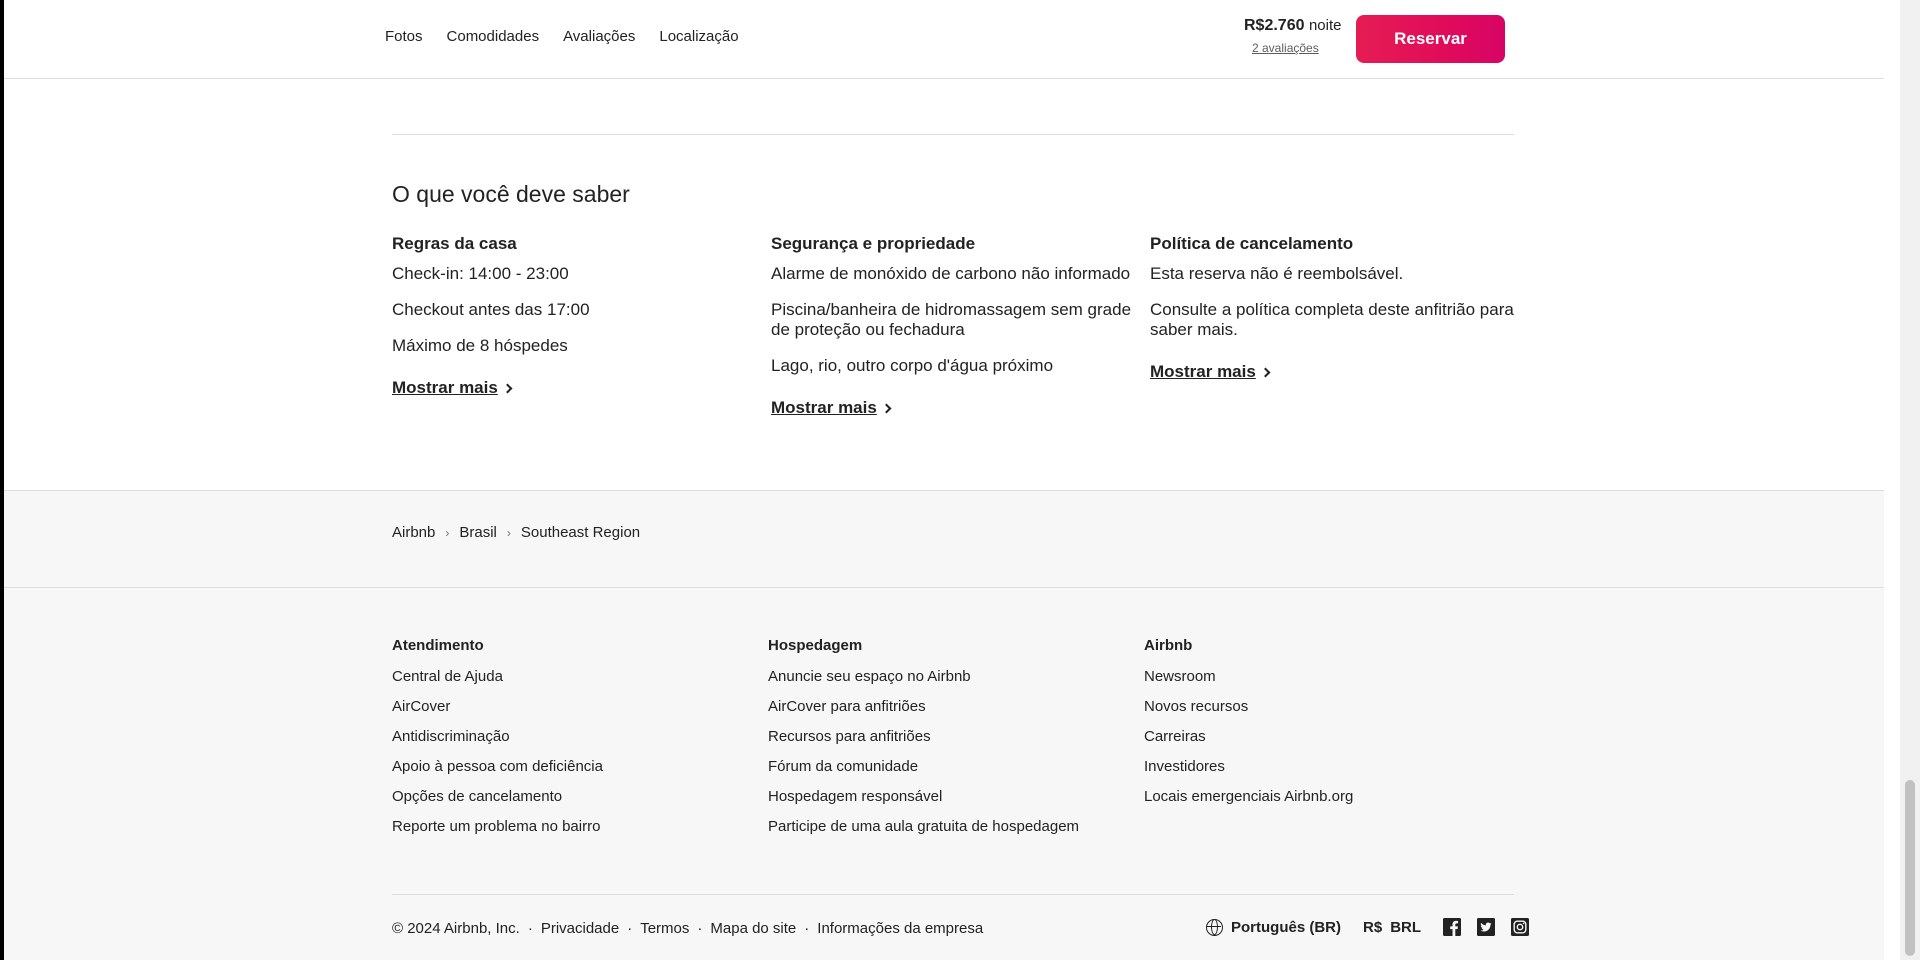  I want to click on company-info-link: Informações da empresa, so click(900, 928).